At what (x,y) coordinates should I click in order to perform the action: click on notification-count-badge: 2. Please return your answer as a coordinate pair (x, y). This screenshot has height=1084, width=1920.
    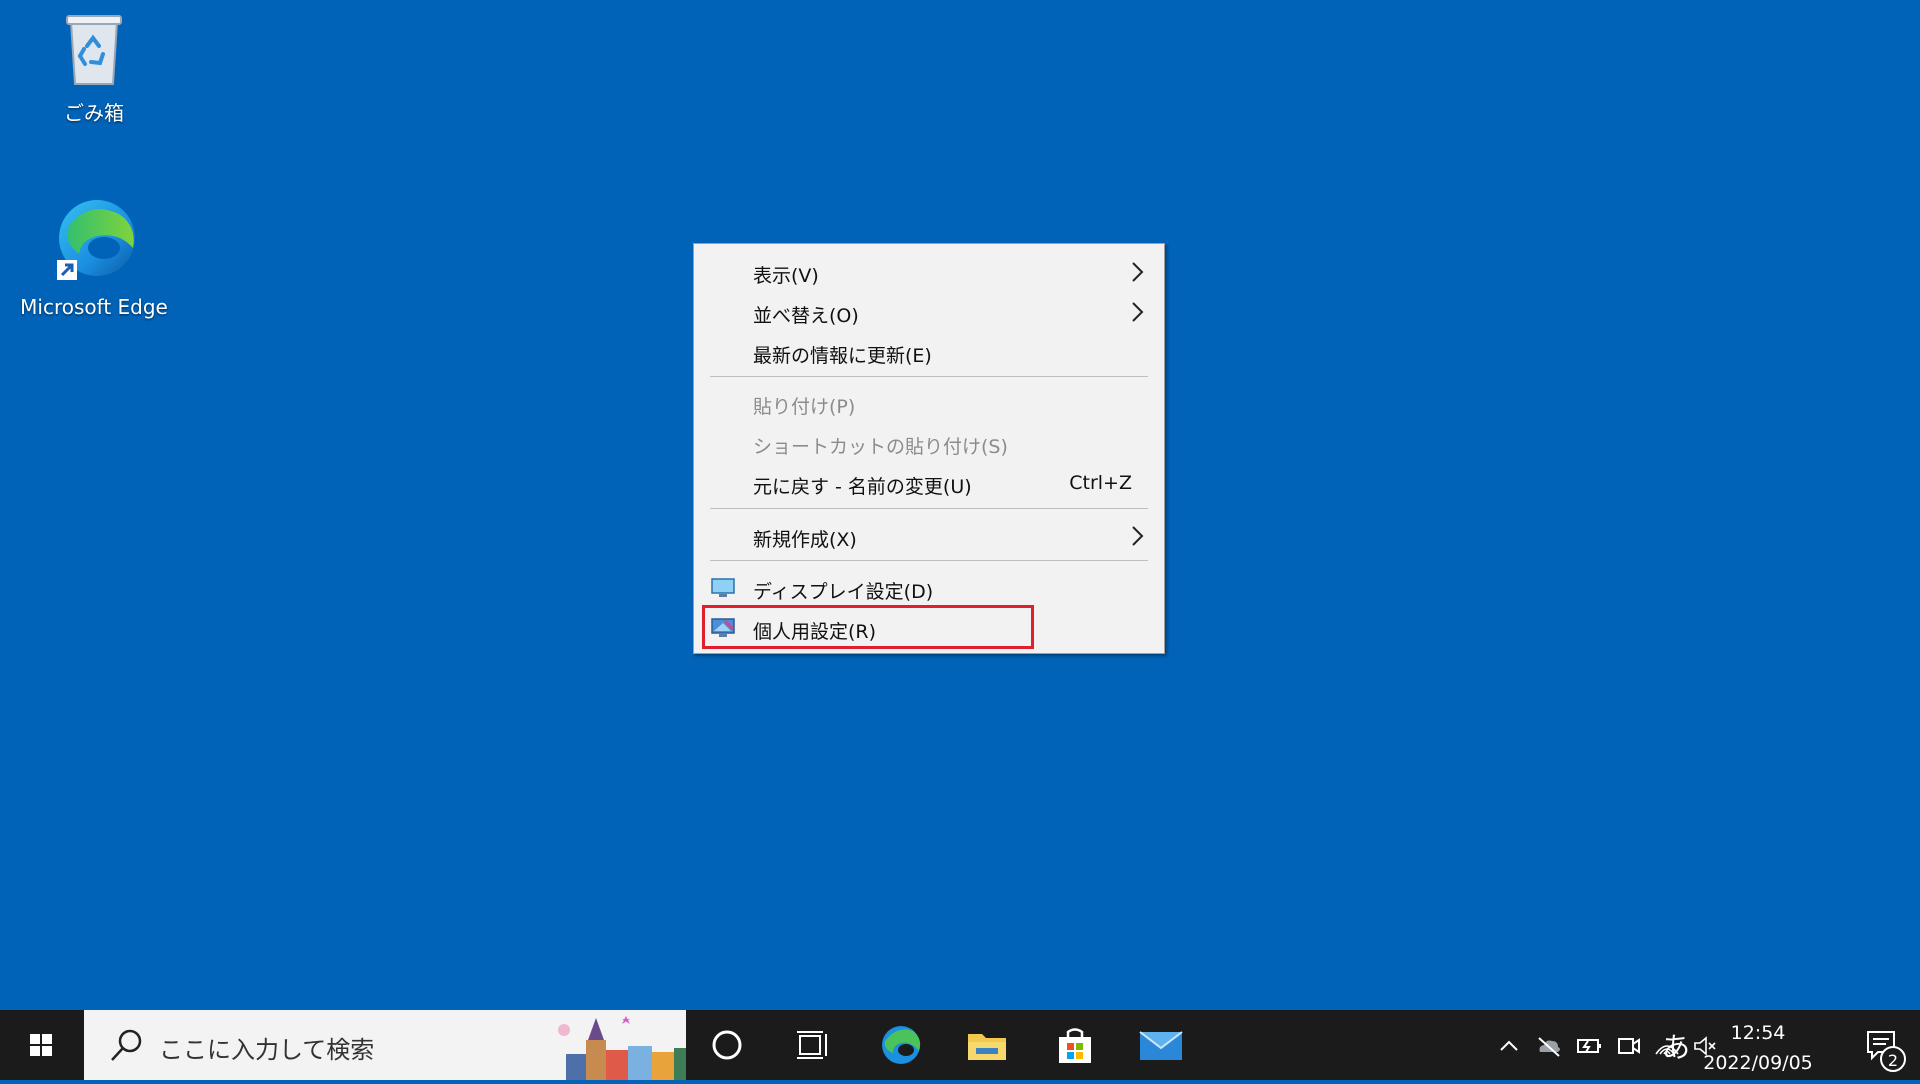
    Looking at the image, I should click on (1893, 1059).